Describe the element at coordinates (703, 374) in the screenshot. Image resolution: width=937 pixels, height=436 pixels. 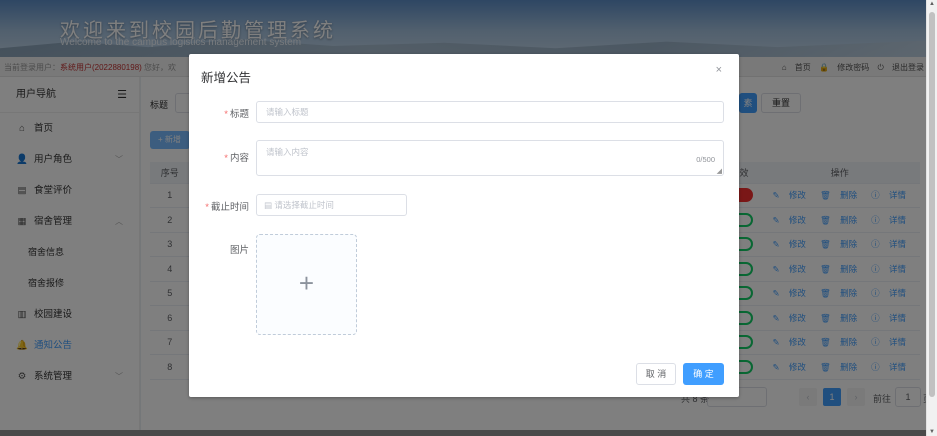
I see `confirm-button: 确 定` at that location.